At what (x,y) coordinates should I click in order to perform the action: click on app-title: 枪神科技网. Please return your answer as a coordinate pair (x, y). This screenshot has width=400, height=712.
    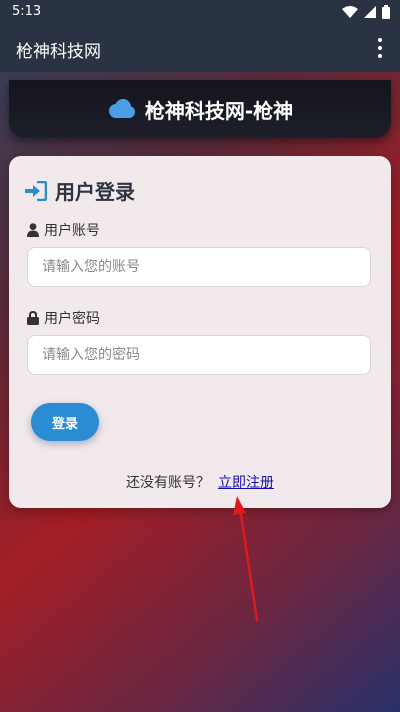
    Looking at the image, I should click on (58, 52).